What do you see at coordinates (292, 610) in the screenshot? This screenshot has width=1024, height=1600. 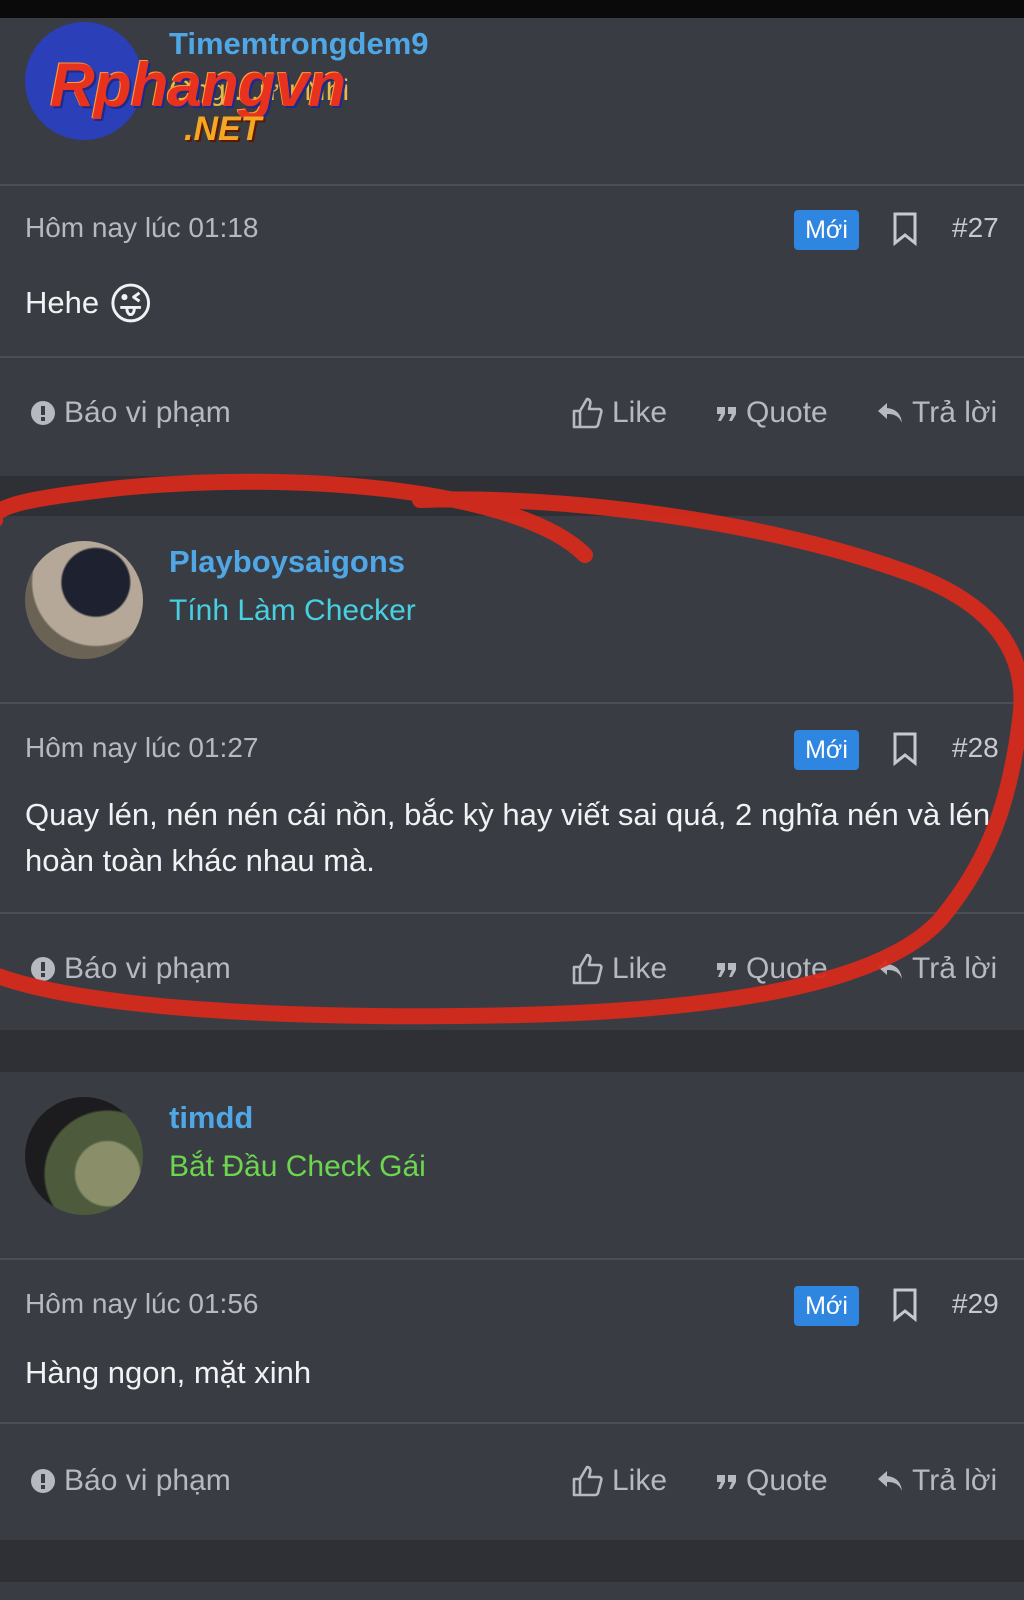 I see `user-title: Tính Làm Checker` at bounding box center [292, 610].